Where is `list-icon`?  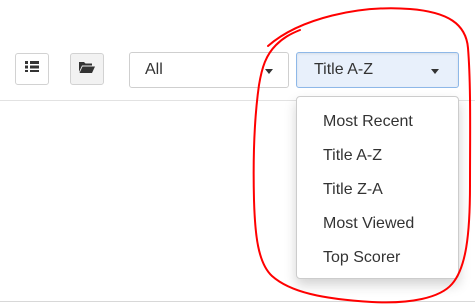 list-icon is located at coordinates (32, 69).